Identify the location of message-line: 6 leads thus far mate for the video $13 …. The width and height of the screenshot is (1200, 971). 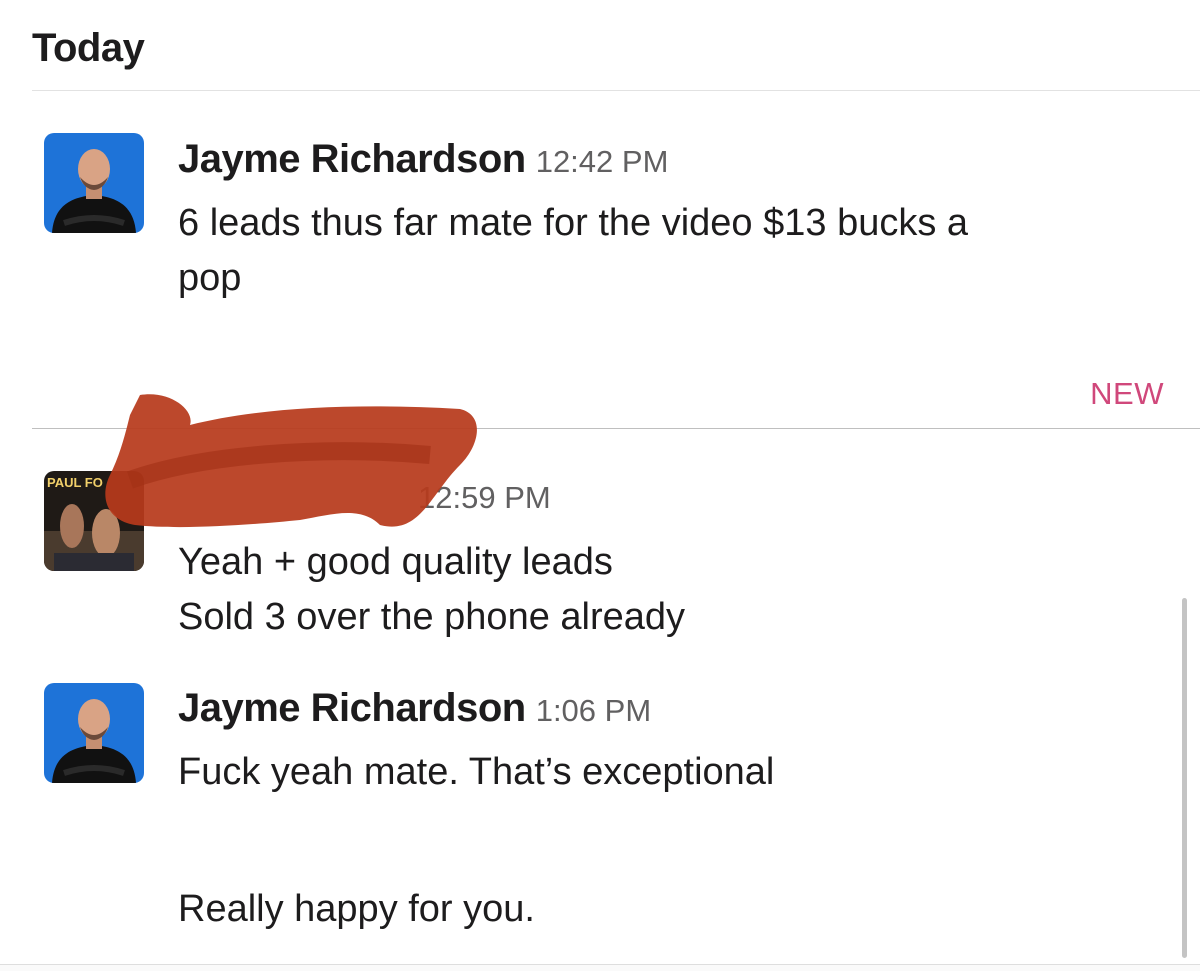
(573, 223).